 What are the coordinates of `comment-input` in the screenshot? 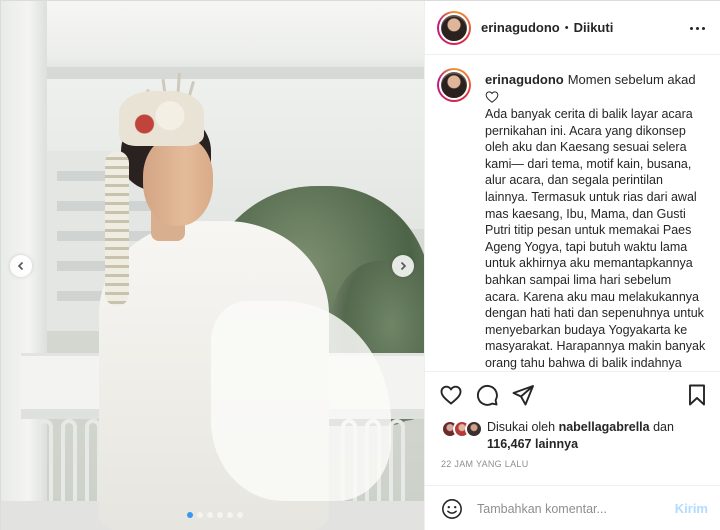 It's located at (576, 508).